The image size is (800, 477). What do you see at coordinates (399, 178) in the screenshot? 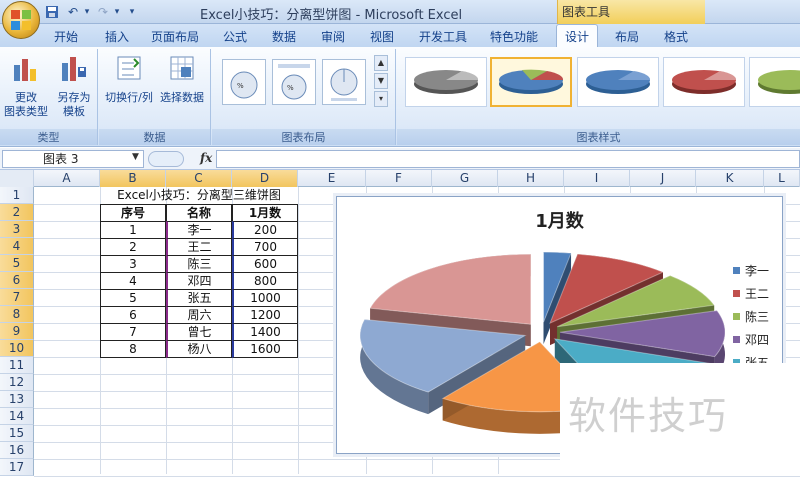
I see `col-header-f: F` at bounding box center [399, 178].